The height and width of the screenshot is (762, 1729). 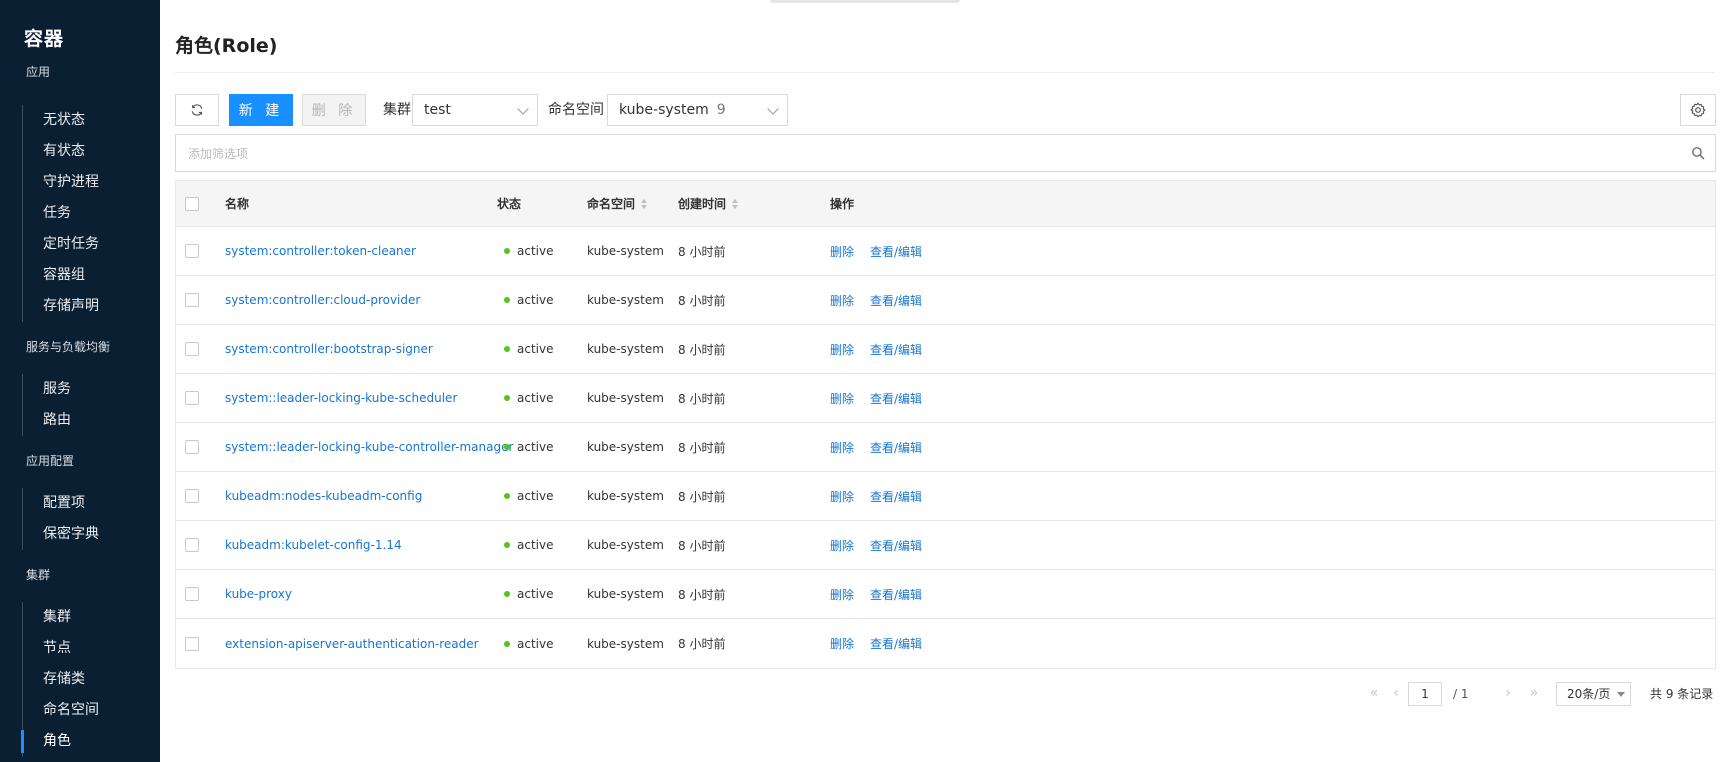 I want to click on prev-page-icon: ‹, so click(x=1396, y=693).